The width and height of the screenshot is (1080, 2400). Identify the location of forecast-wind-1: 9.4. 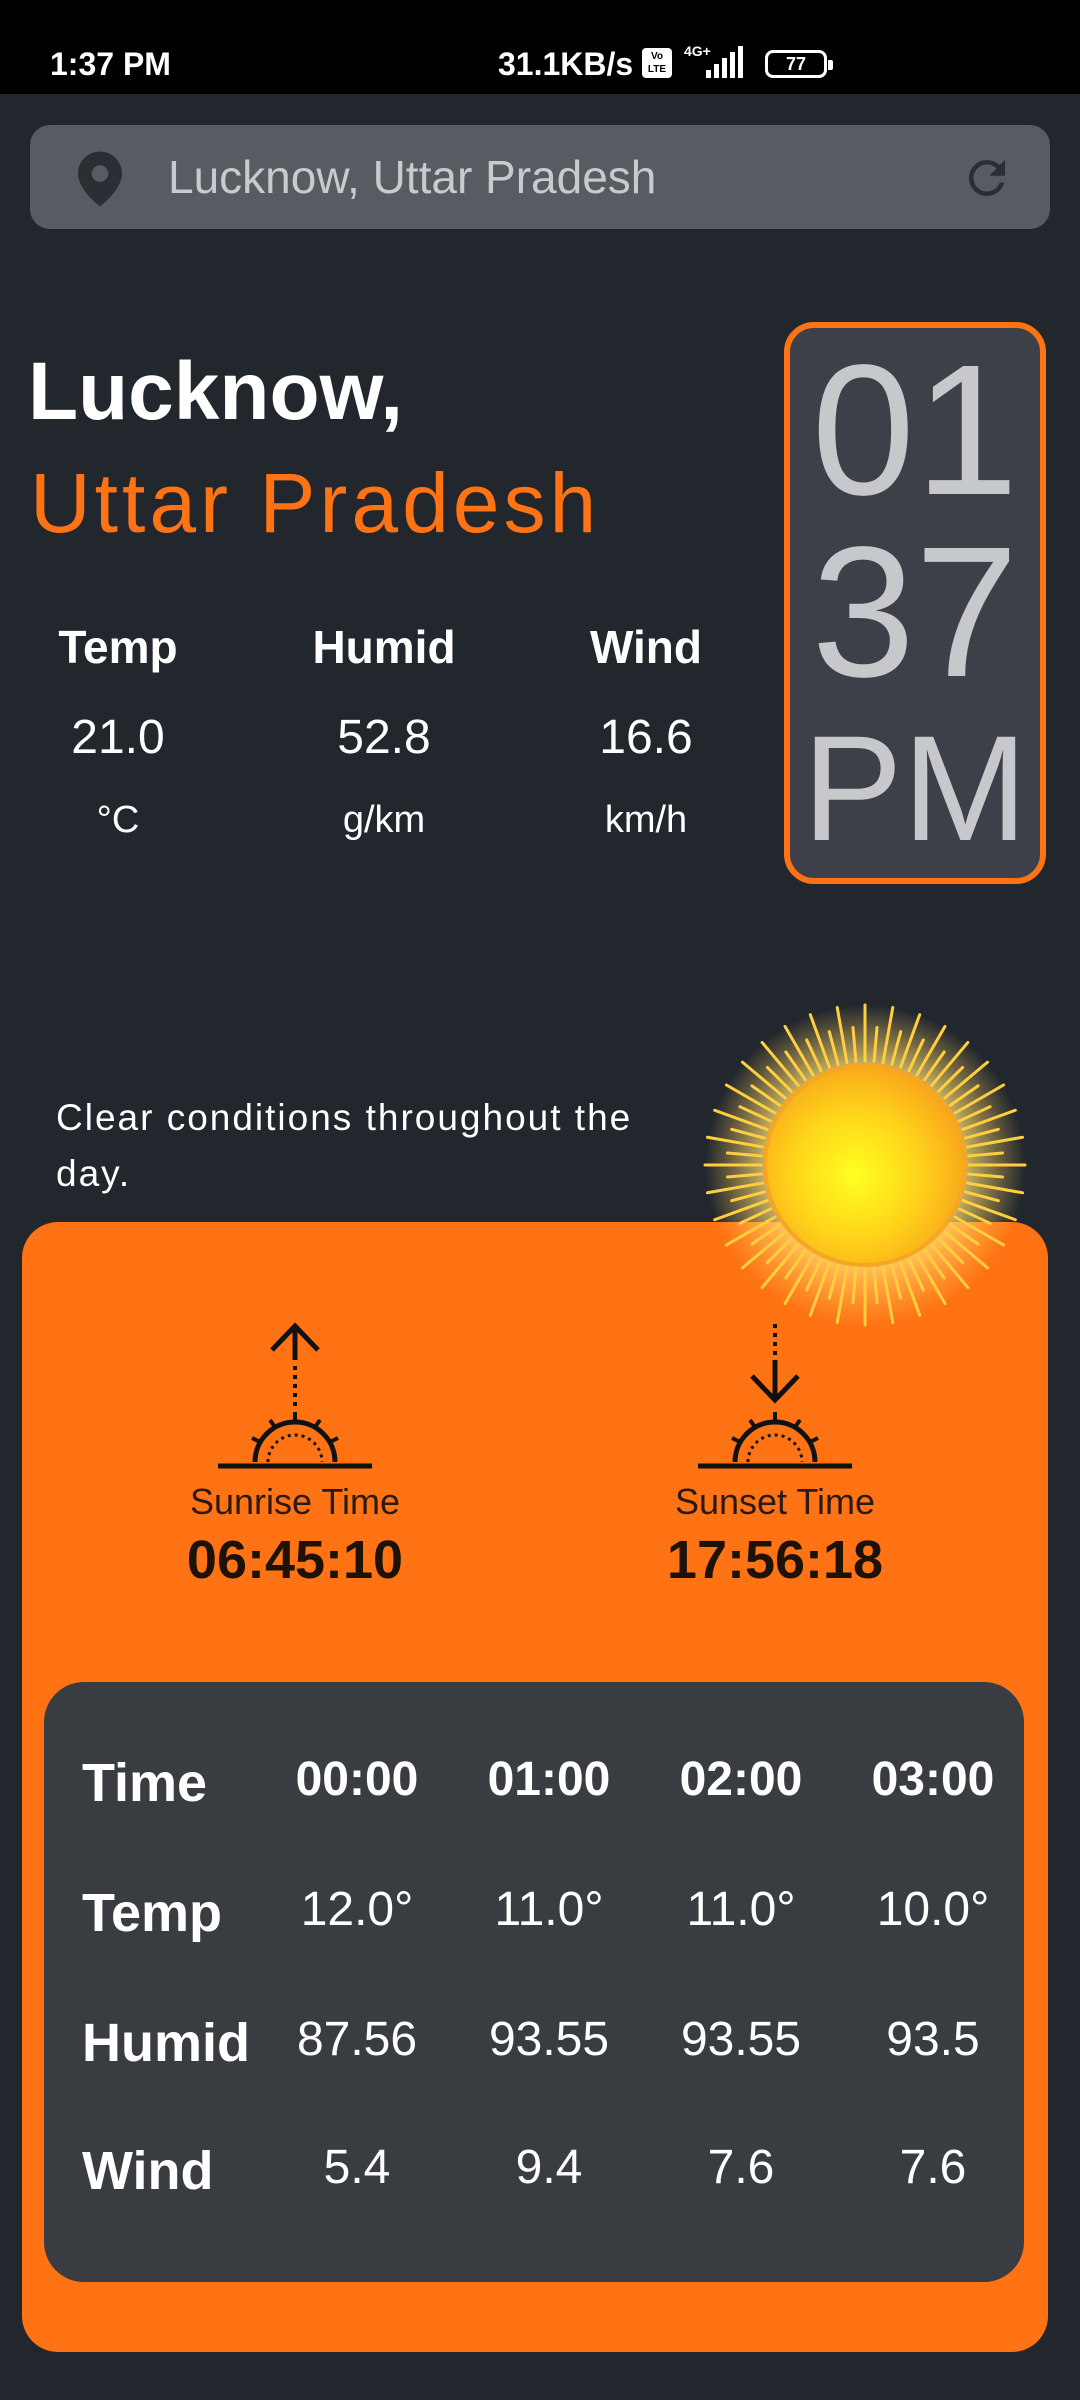
(549, 2167).